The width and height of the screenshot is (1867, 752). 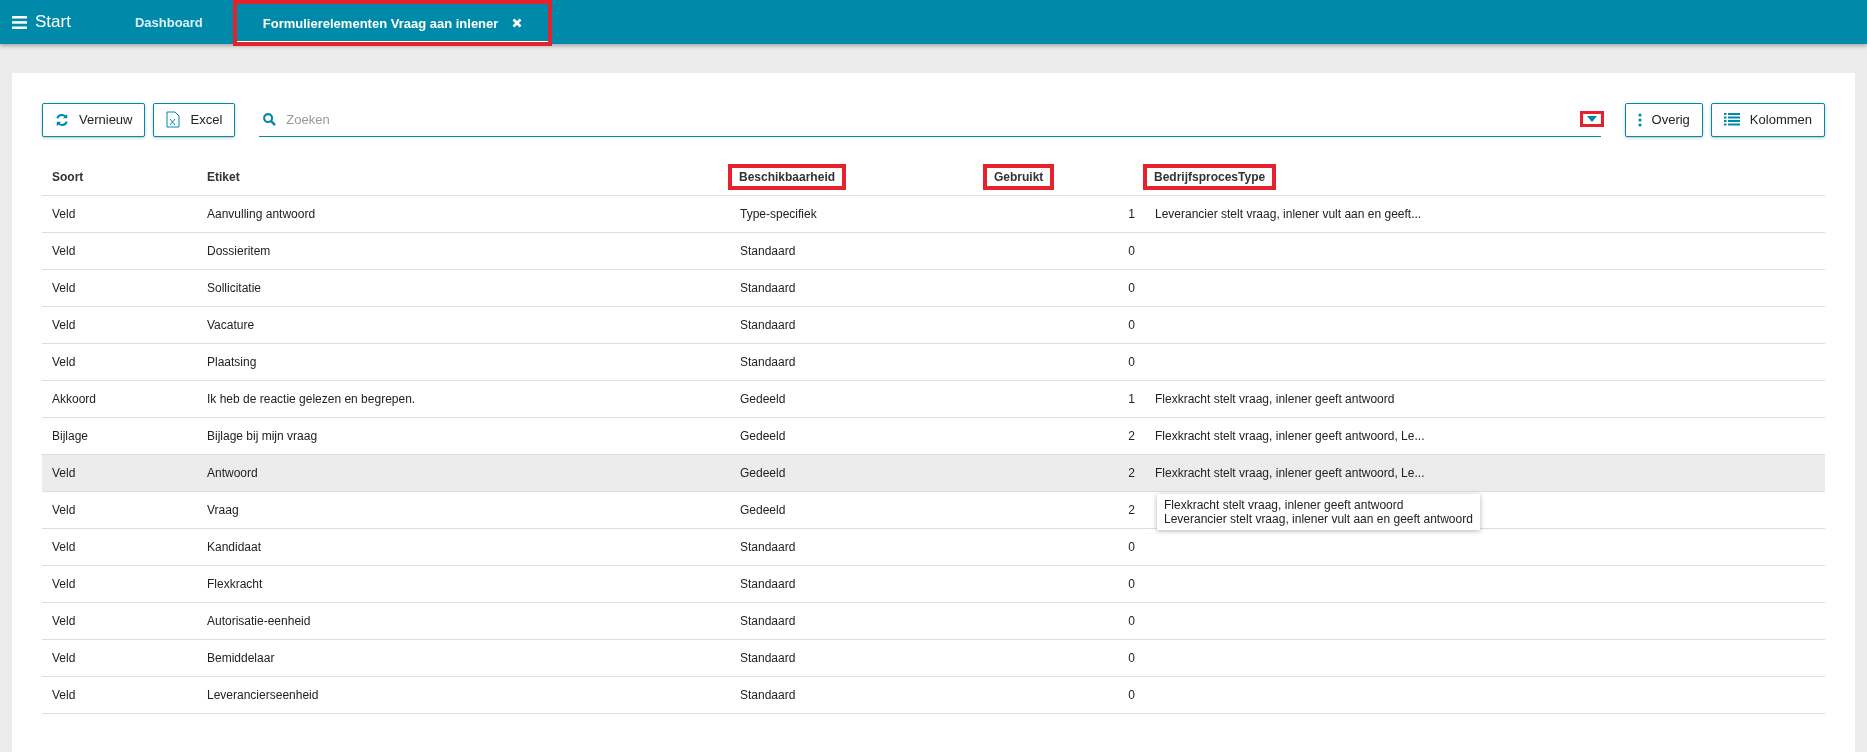 I want to click on dropdown-button, so click(x=1591, y=119).